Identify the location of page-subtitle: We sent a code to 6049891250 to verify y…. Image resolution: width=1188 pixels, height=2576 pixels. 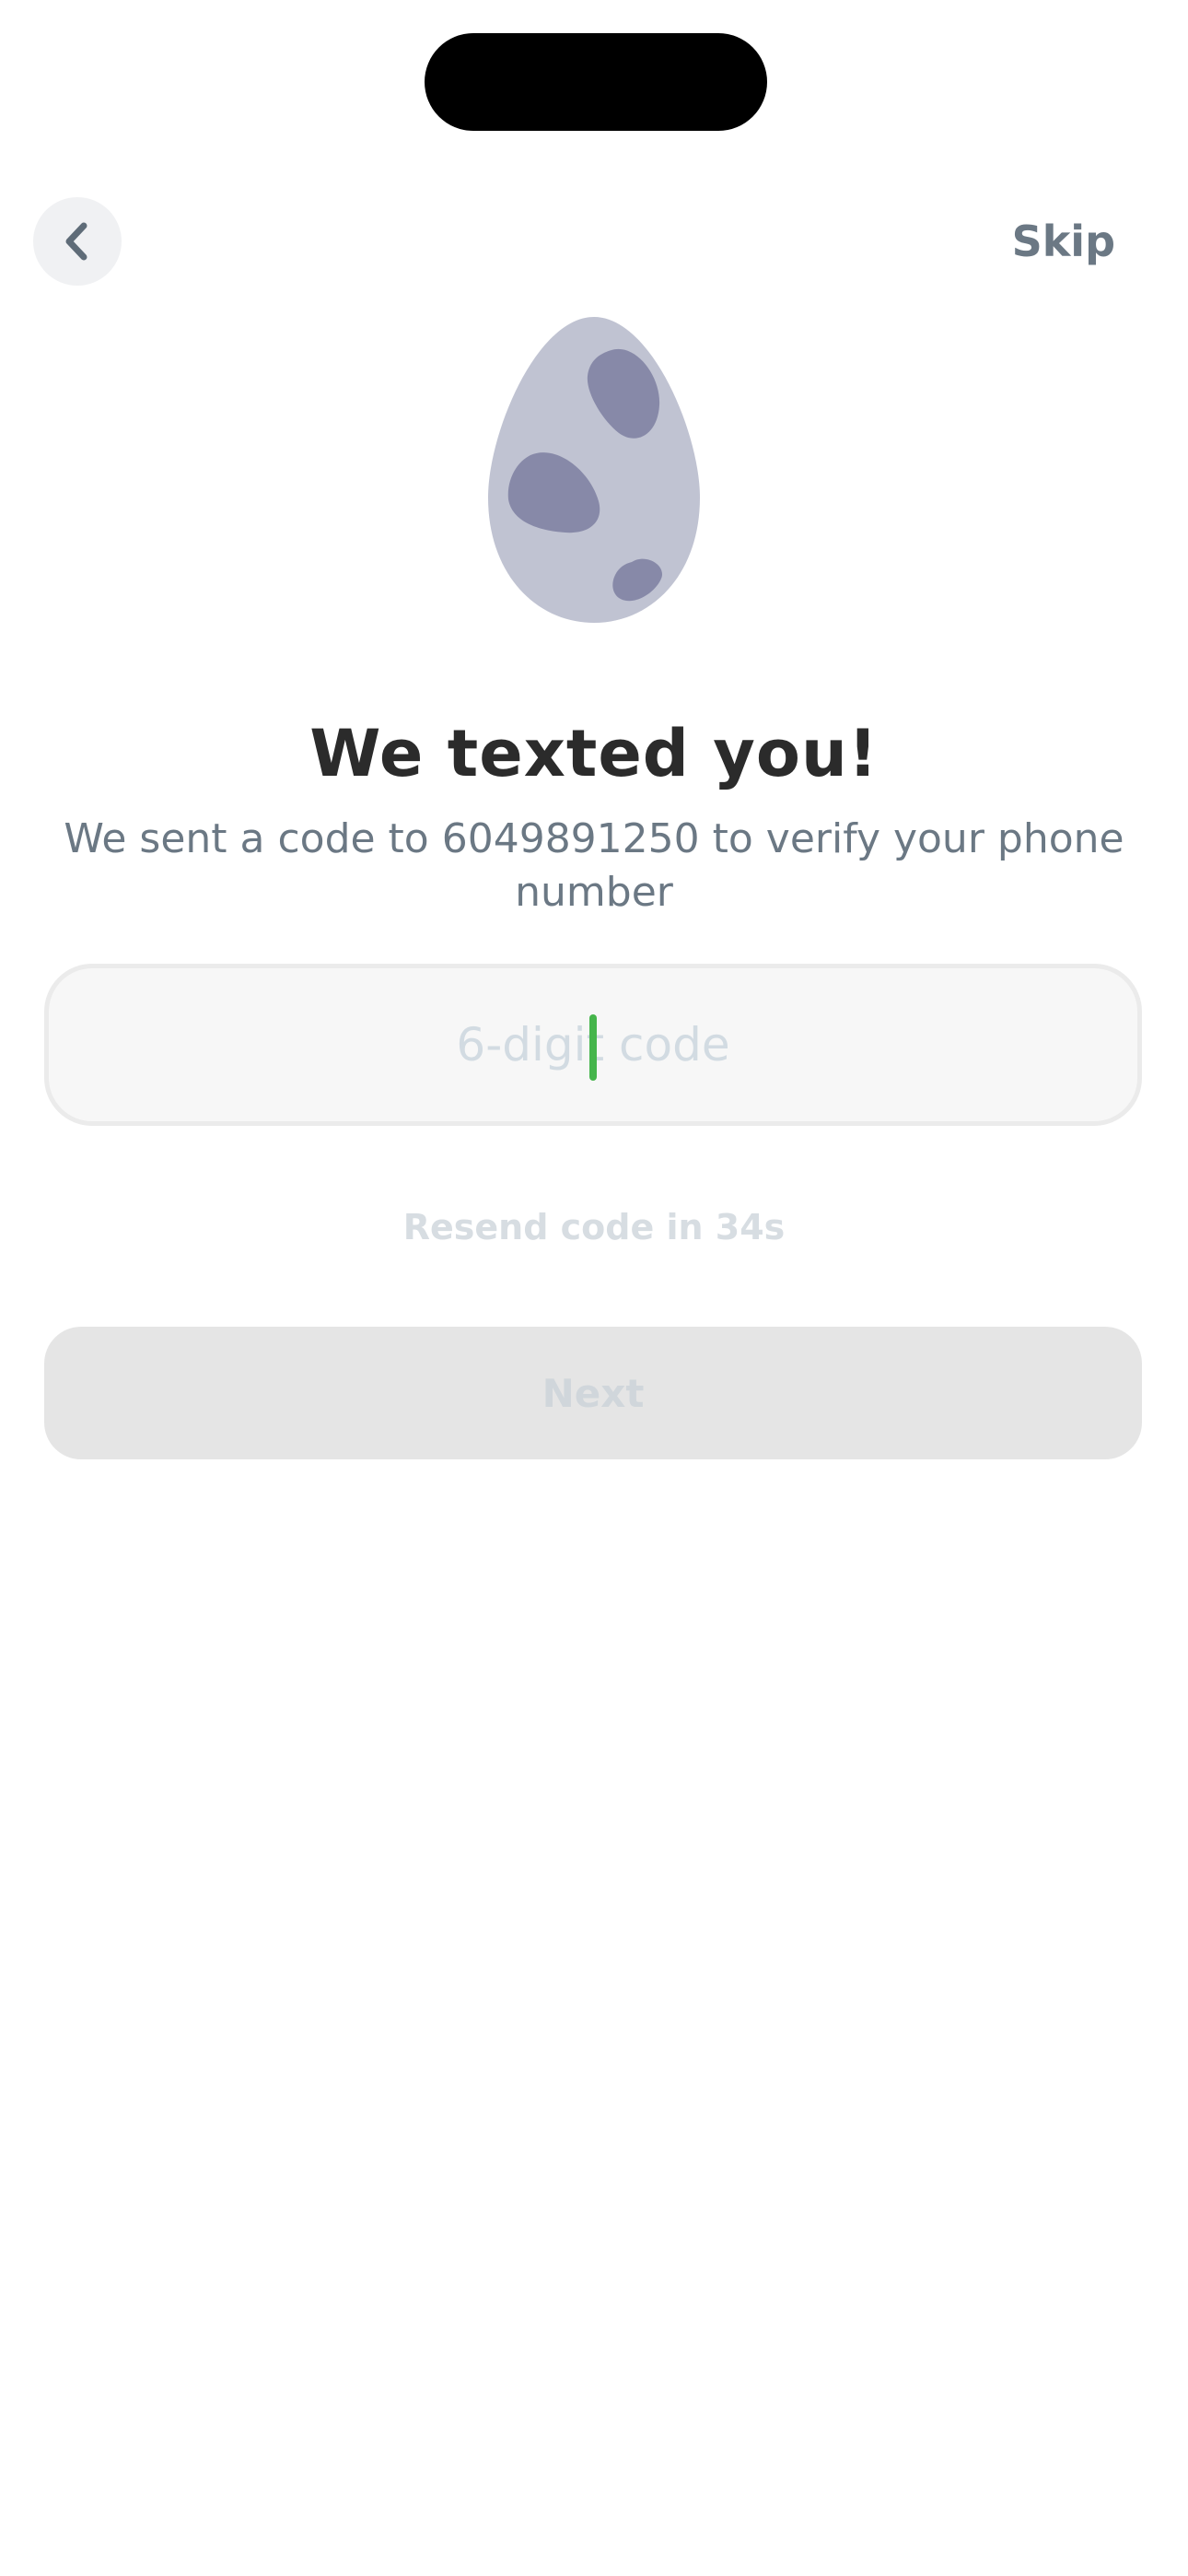
(594, 865).